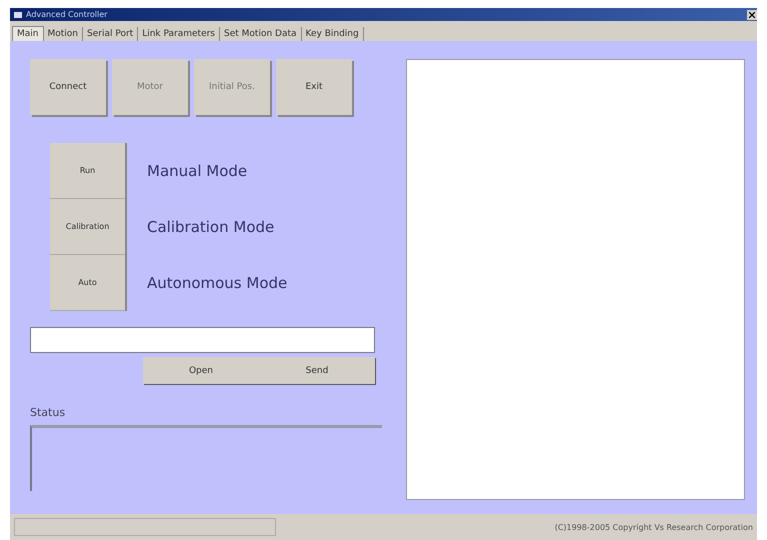 This screenshot has width=767, height=540. What do you see at coordinates (314, 87) in the screenshot?
I see `toolbar-button: Exit` at bounding box center [314, 87].